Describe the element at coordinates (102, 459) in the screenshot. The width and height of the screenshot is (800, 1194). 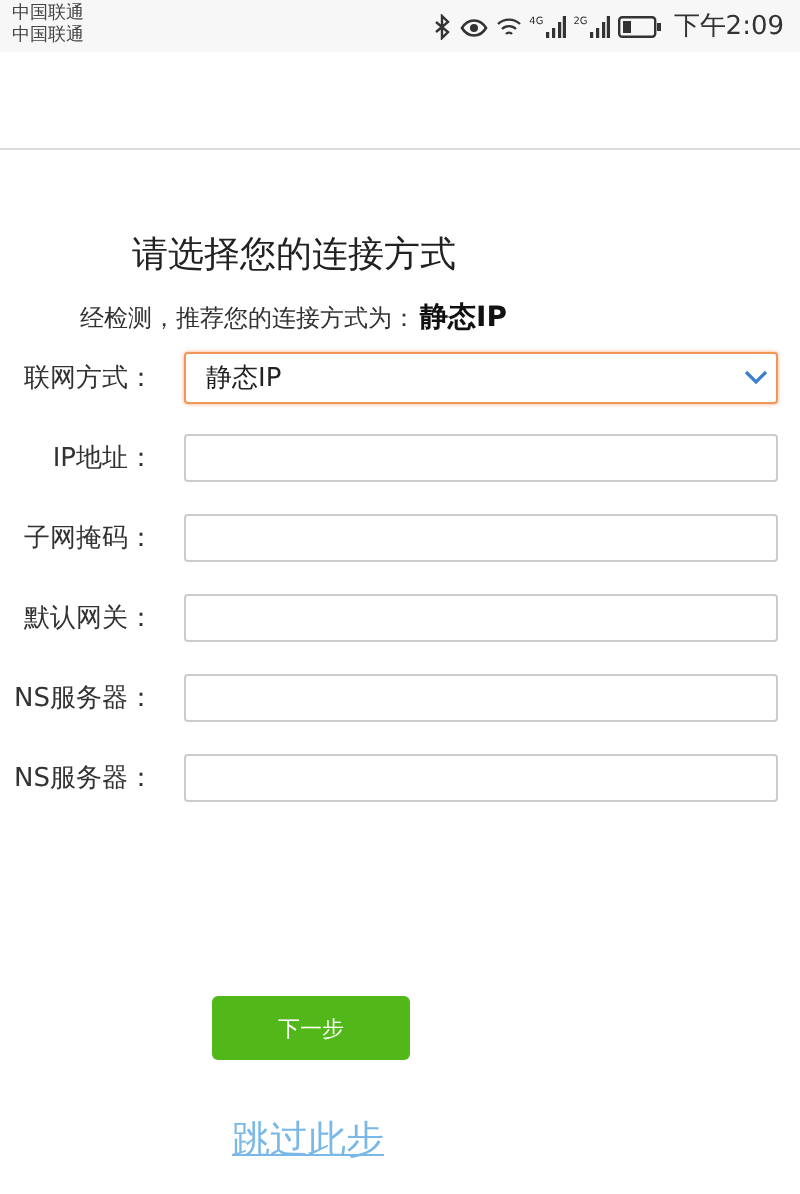
I see `field-label: IP地址：` at that location.